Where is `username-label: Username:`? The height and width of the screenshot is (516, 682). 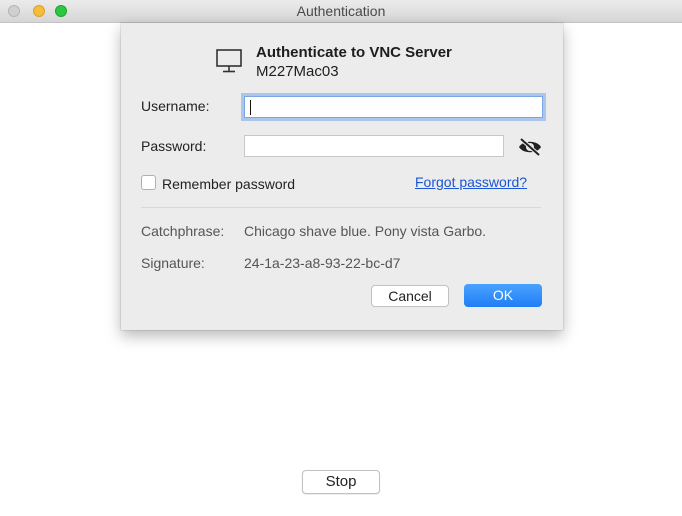
username-label: Username: is located at coordinates (175, 106).